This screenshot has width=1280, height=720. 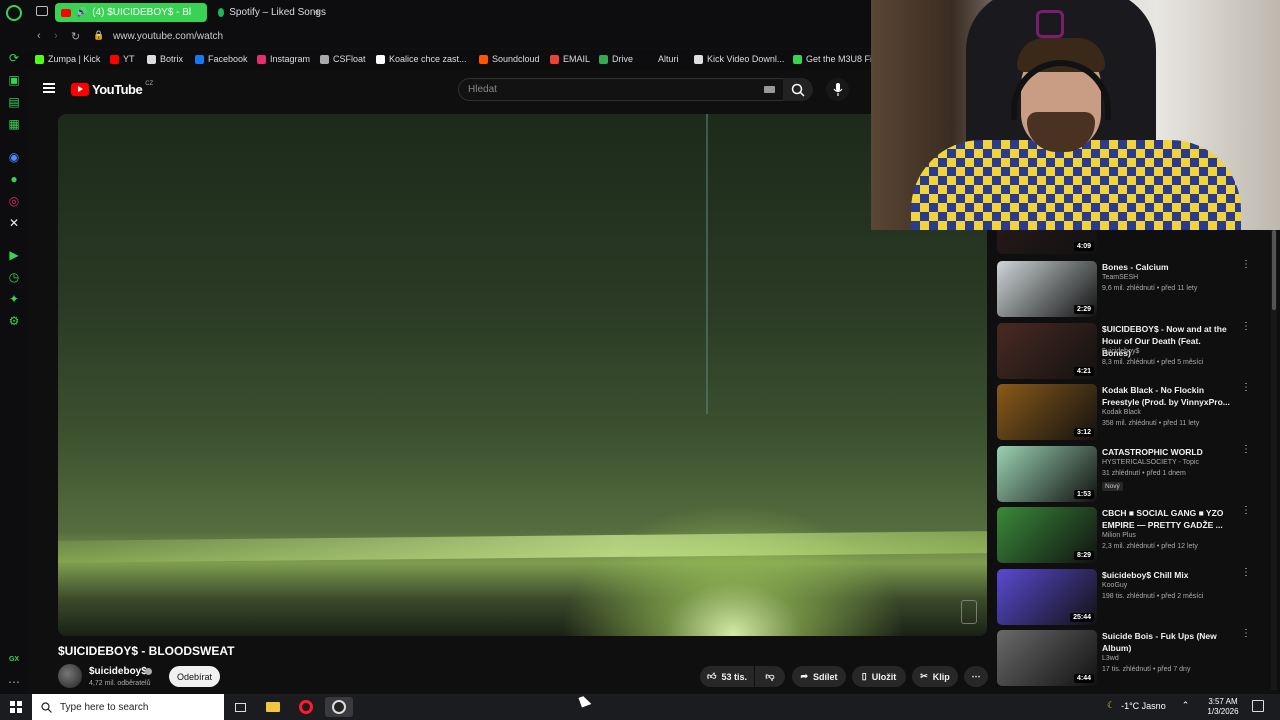 What do you see at coordinates (509, 59) in the screenshot?
I see `bookmark-item: Soundcloud` at bounding box center [509, 59].